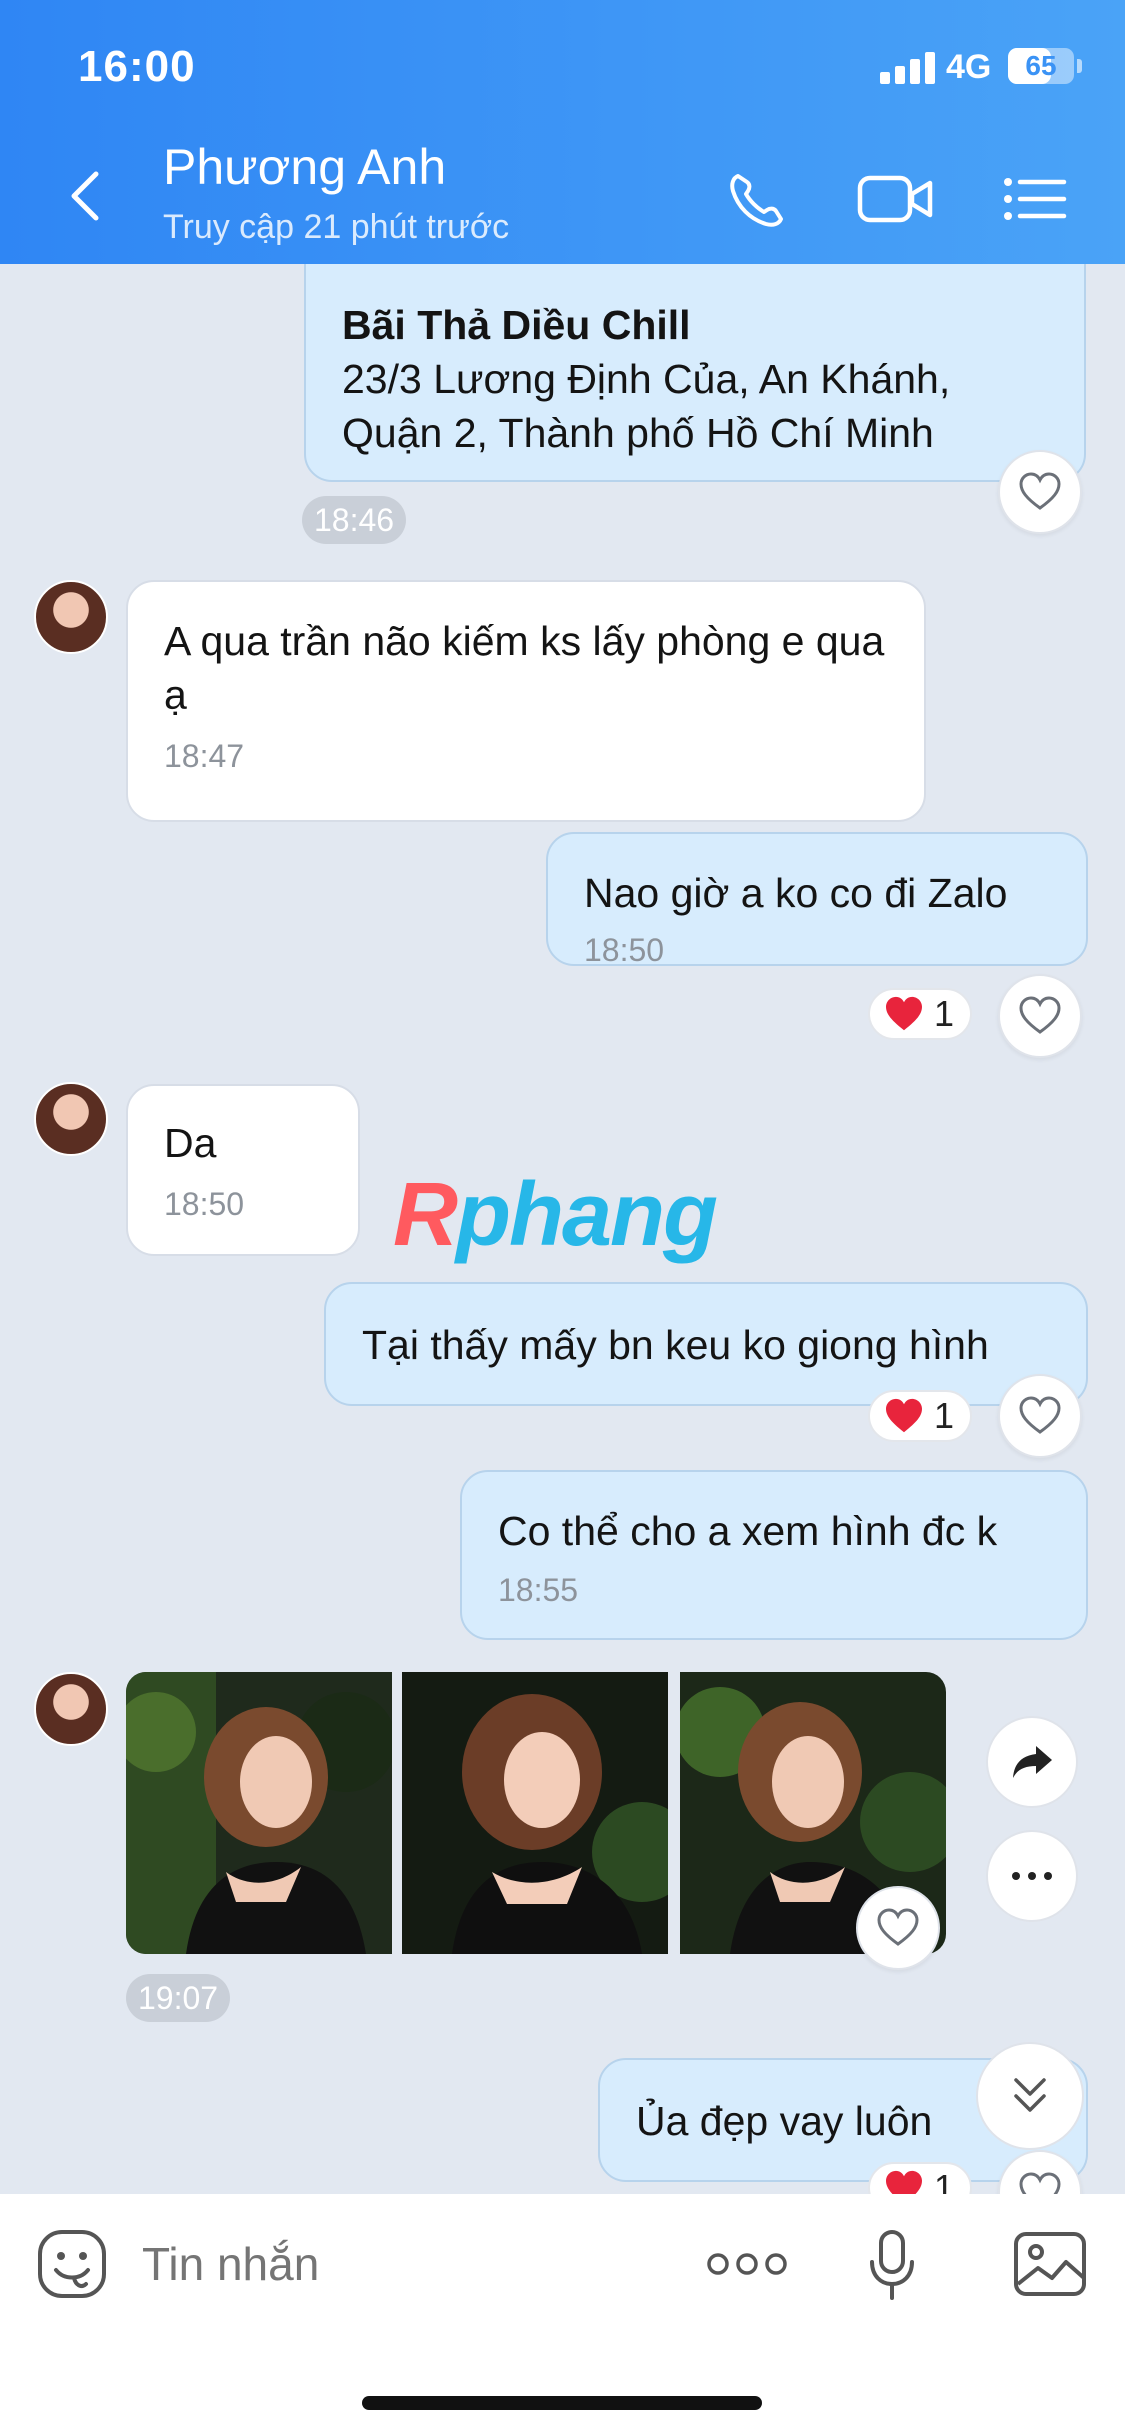  Describe the element at coordinates (137, 66) in the screenshot. I see `status-time: 16:00` at that location.